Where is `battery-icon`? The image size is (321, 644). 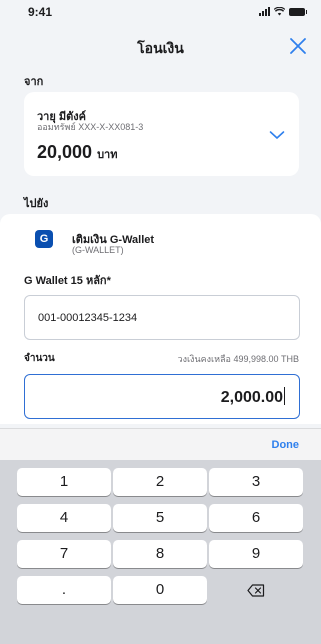 battery-icon is located at coordinates (298, 11).